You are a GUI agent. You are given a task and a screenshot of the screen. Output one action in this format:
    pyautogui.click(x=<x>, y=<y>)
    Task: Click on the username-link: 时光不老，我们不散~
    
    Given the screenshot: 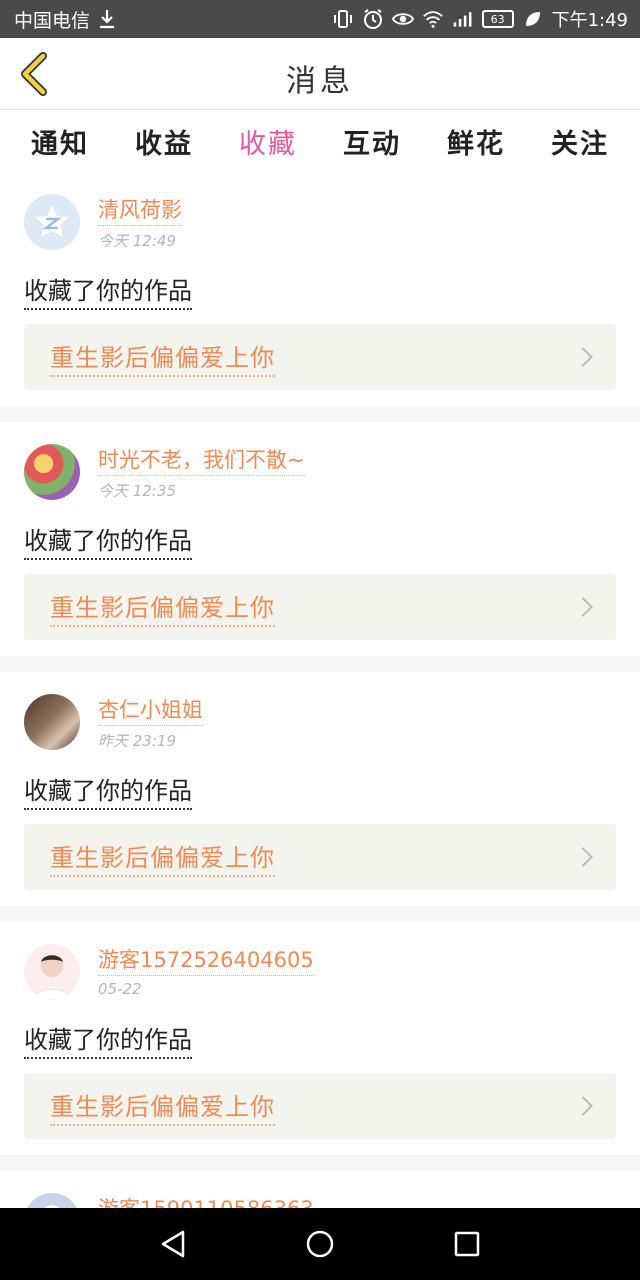 What is the action you would take?
    pyautogui.click(x=201, y=460)
    